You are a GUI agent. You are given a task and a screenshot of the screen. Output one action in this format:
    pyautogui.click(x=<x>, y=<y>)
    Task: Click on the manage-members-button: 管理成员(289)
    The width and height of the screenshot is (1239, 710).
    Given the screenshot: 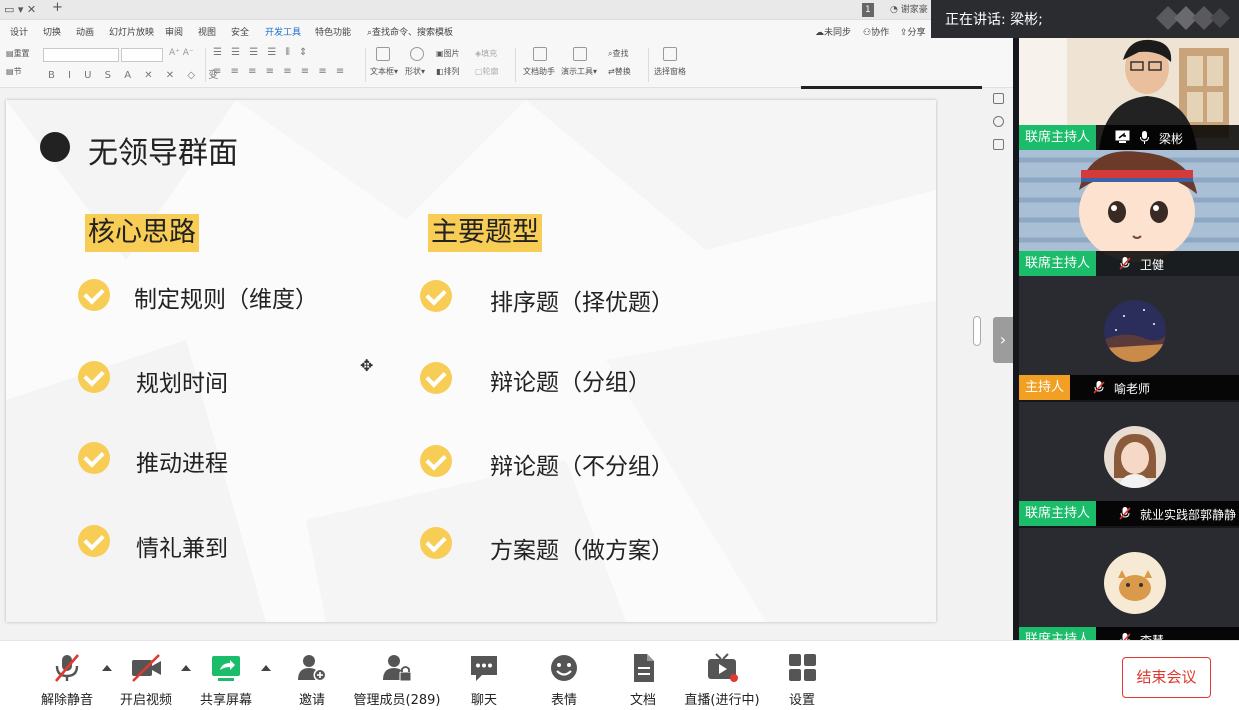 What is the action you would take?
    pyautogui.click(x=397, y=675)
    